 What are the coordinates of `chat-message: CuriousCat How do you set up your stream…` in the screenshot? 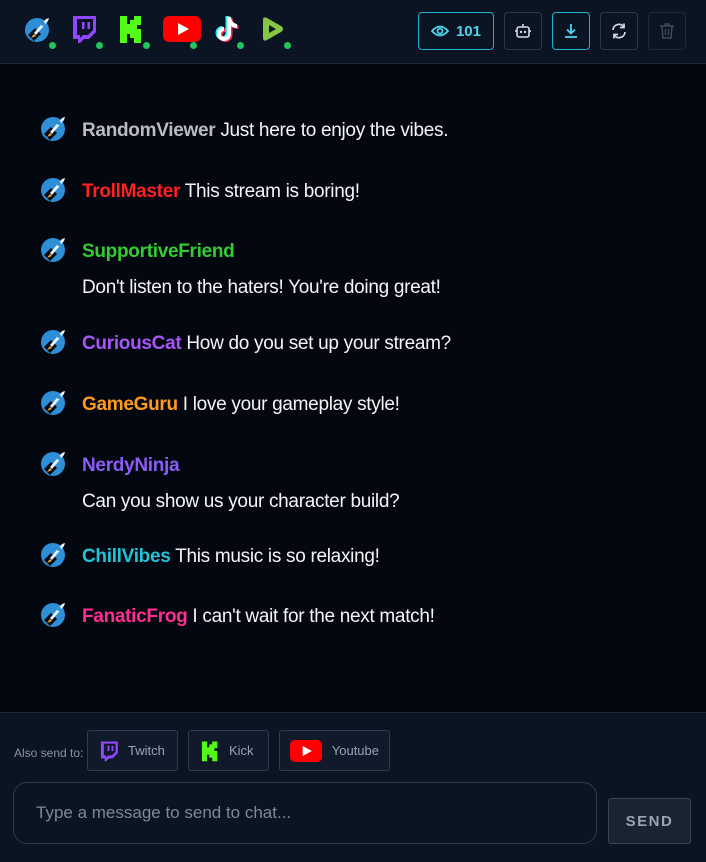 It's located at (358, 343).